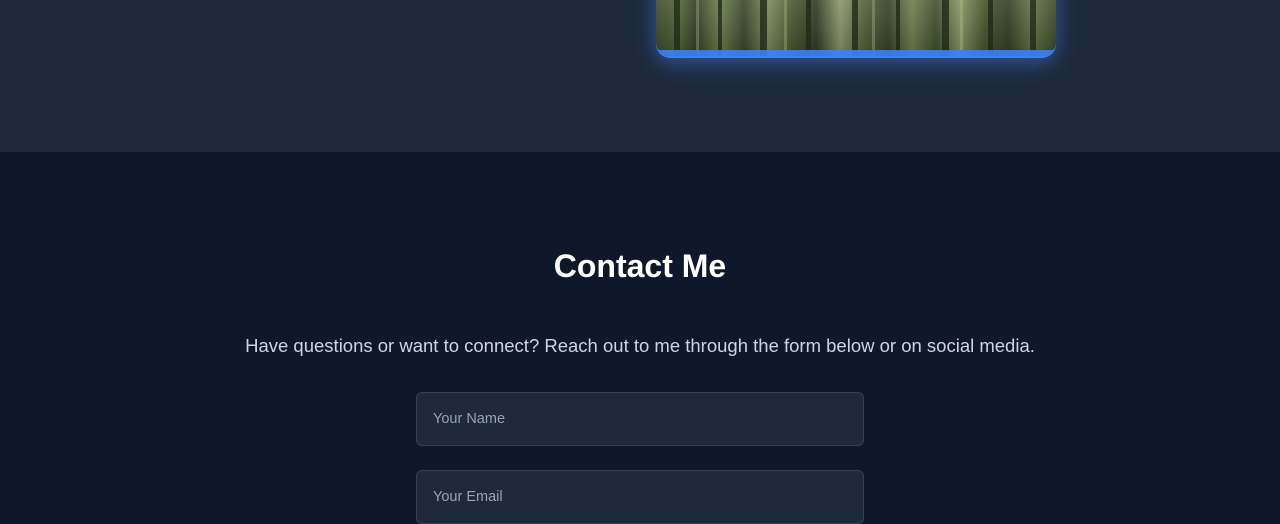 The image size is (1280, 524). I want to click on email-input, so click(640, 497).